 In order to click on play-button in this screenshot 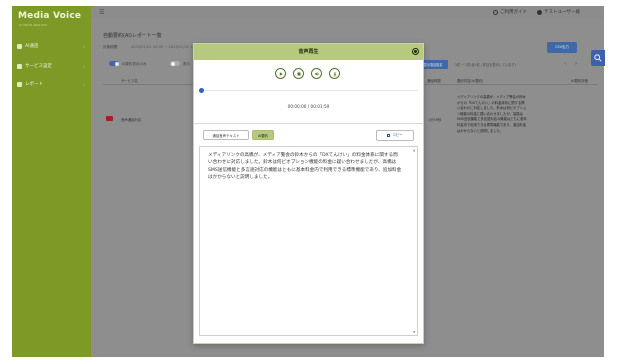, I will do `click(280, 73)`.